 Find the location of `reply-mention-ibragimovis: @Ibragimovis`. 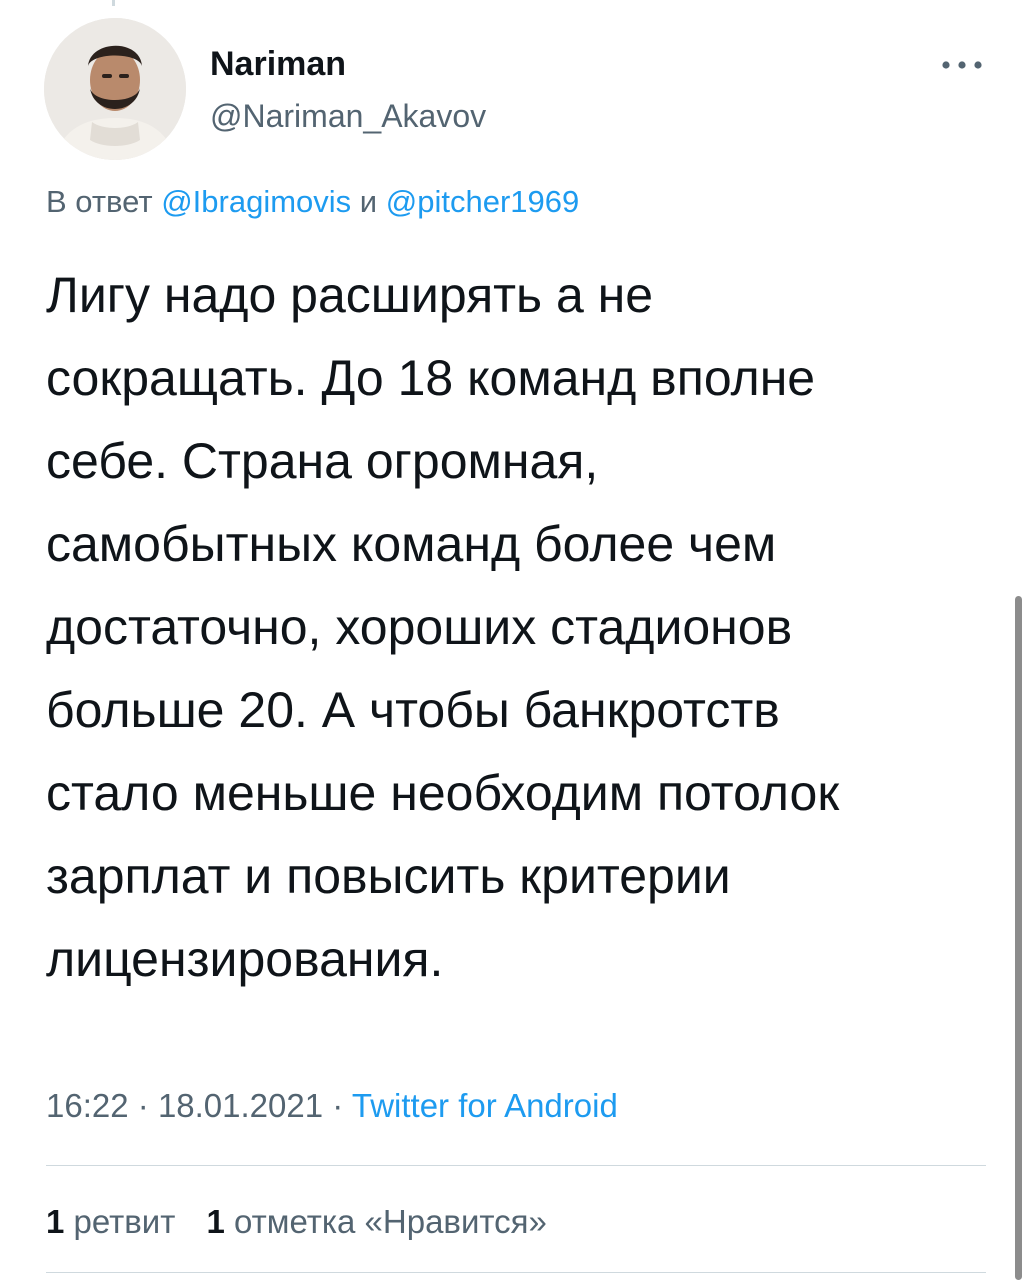

reply-mention-ibragimovis: @Ibragimovis is located at coordinates (256, 201).